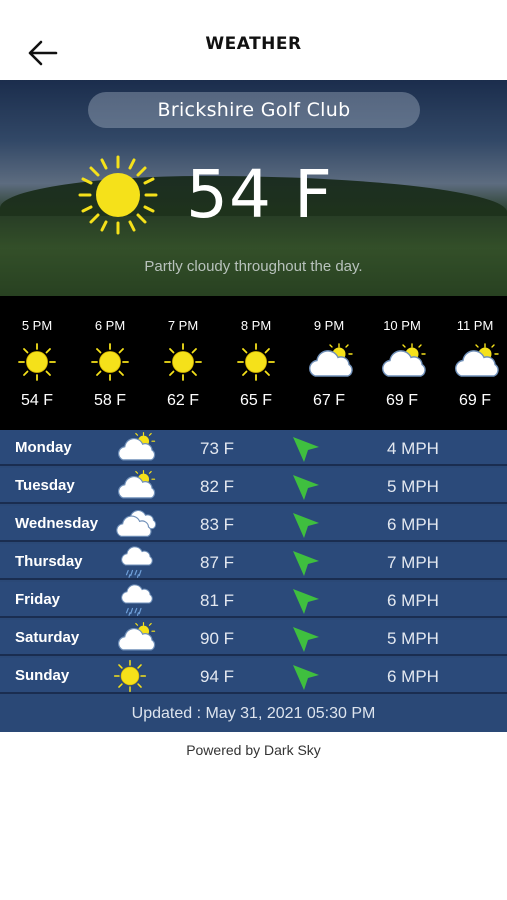 Image resolution: width=507 pixels, height=900 pixels. Describe the element at coordinates (37, 325) in the screenshot. I see `hourly-time: 5 PM` at that location.